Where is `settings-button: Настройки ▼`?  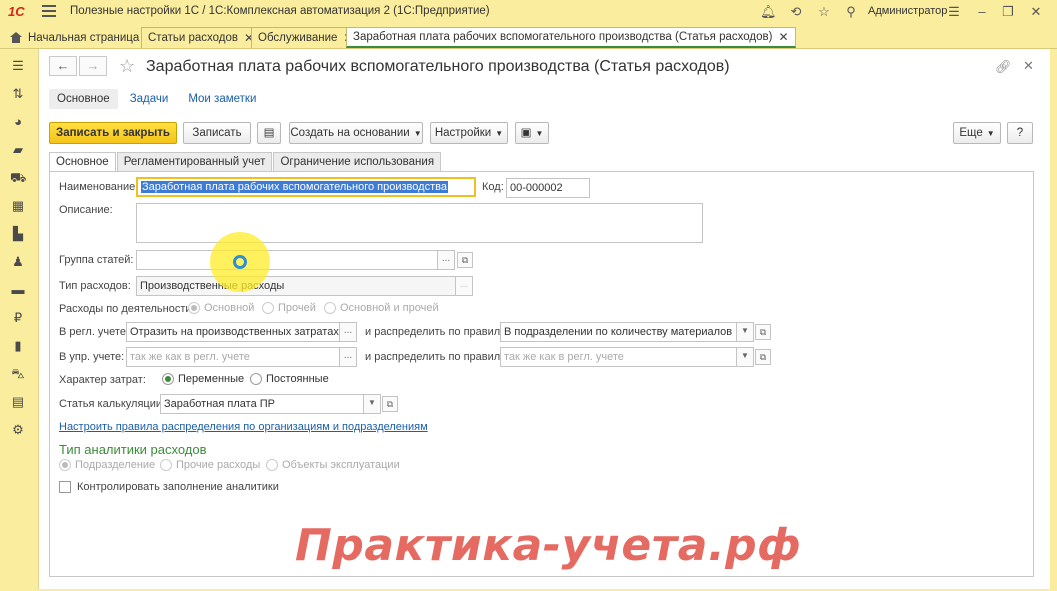 settings-button: Настройки ▼ is located at coordinates (469, 133).